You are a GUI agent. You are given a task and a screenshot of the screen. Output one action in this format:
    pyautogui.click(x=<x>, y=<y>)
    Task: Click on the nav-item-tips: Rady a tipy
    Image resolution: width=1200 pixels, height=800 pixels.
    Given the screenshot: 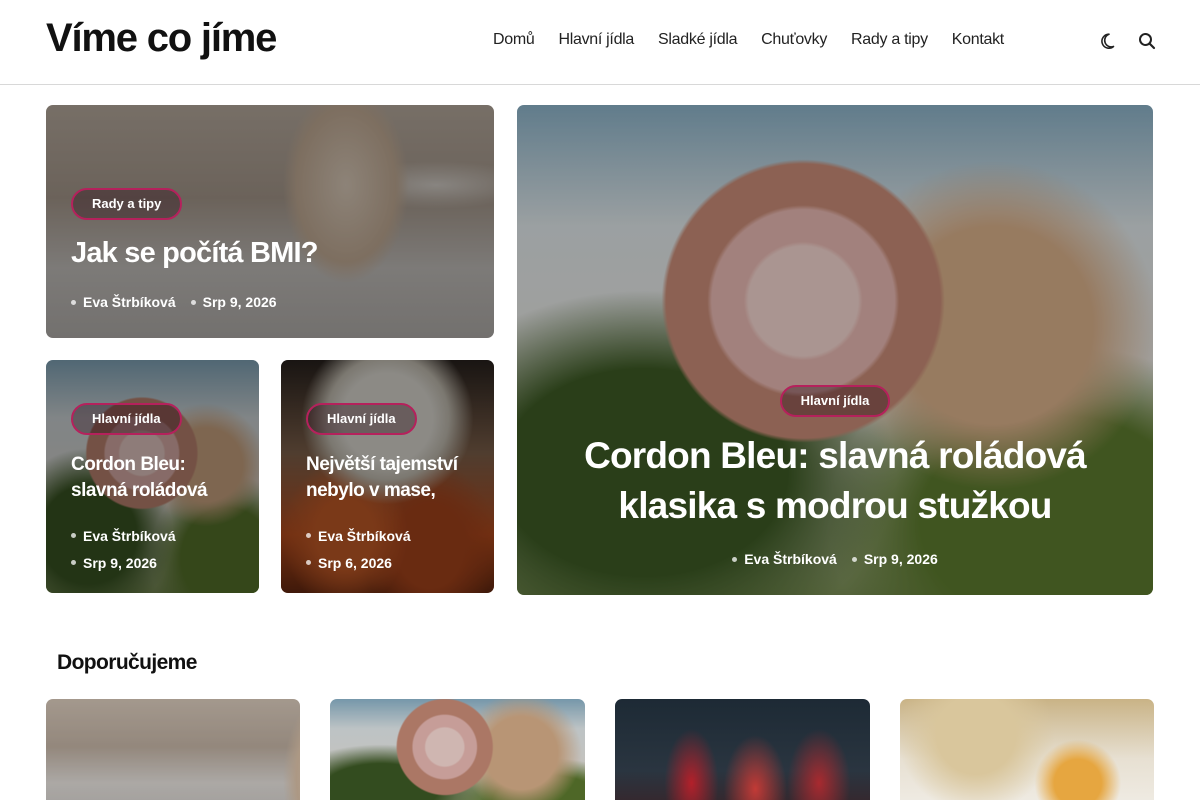 What is the action you would take?
    pyautogui.click(x=889, y=40)
    